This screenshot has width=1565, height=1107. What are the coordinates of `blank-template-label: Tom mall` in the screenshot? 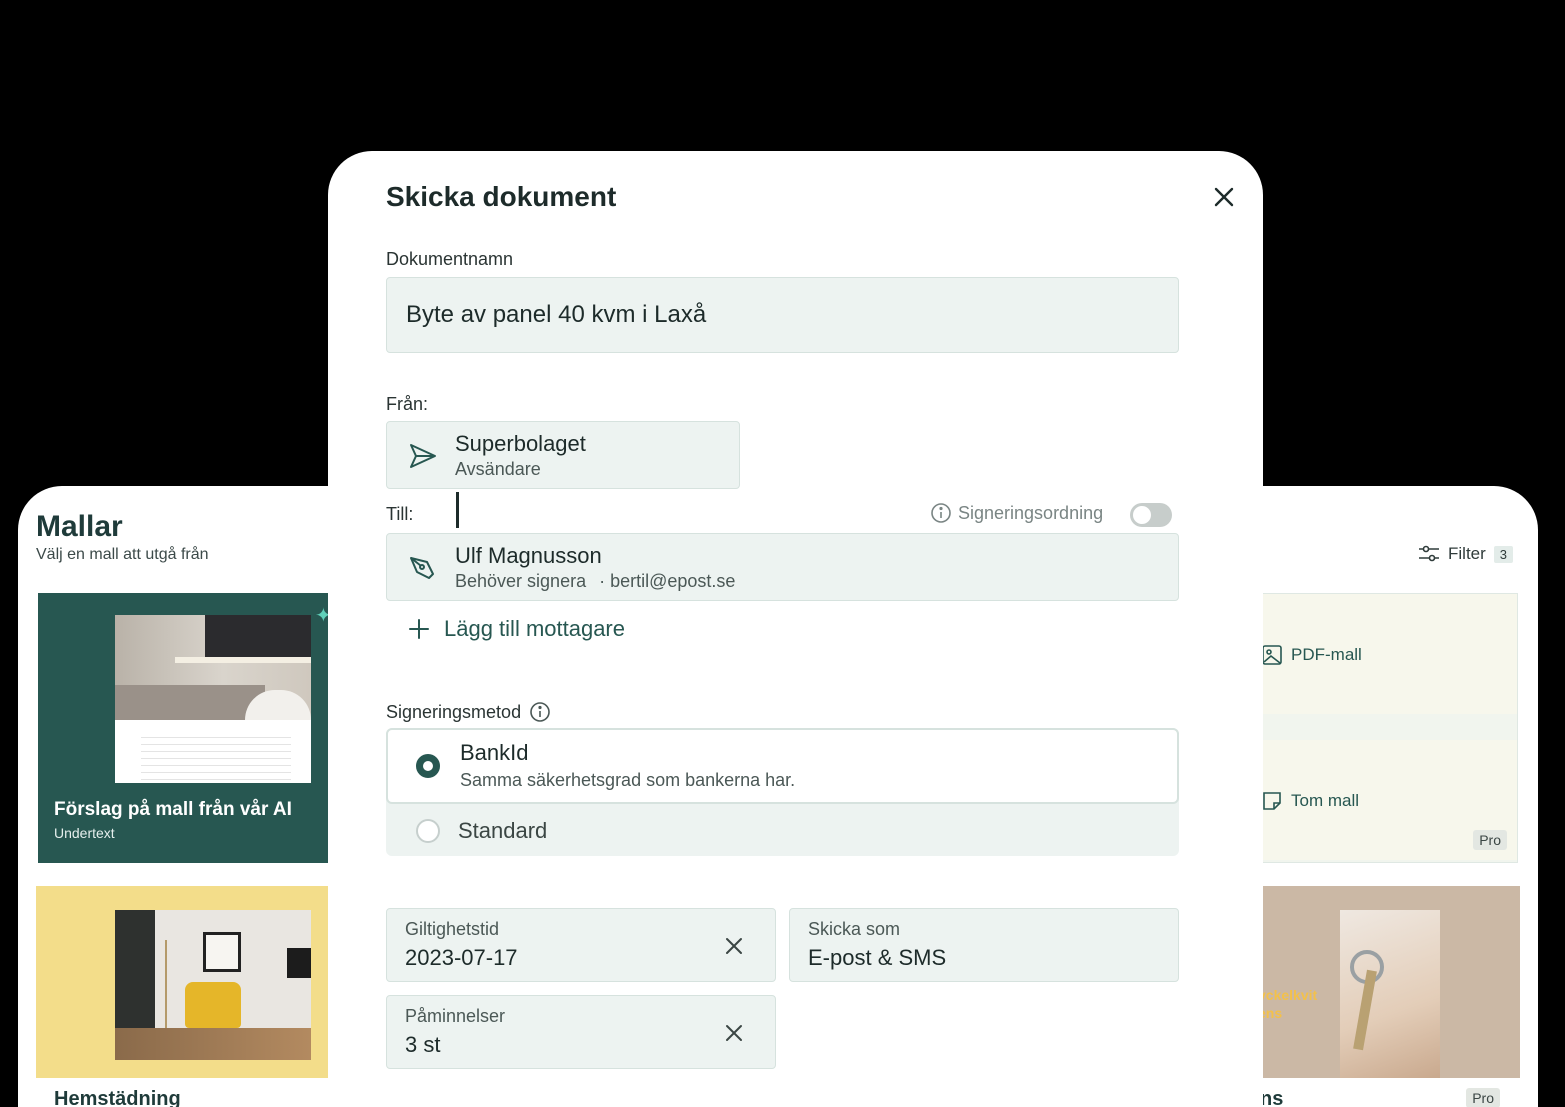 It's located at (1325, 800).